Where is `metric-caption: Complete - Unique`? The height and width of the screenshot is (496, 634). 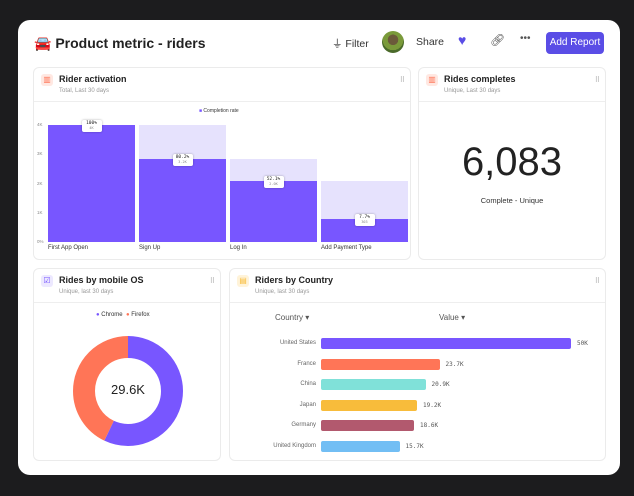 metric-caption: Complete - Unique is located at coordinates (512, 200).